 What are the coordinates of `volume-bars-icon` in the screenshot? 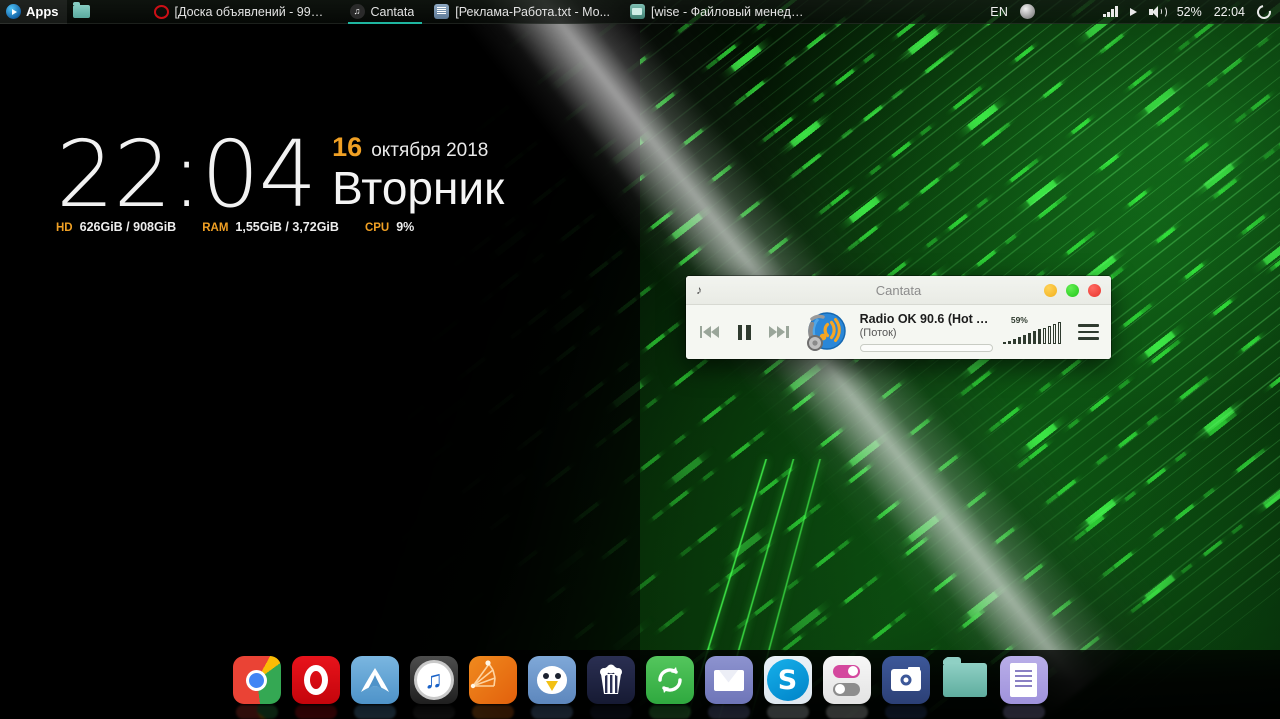 It's located at (1032, 333).